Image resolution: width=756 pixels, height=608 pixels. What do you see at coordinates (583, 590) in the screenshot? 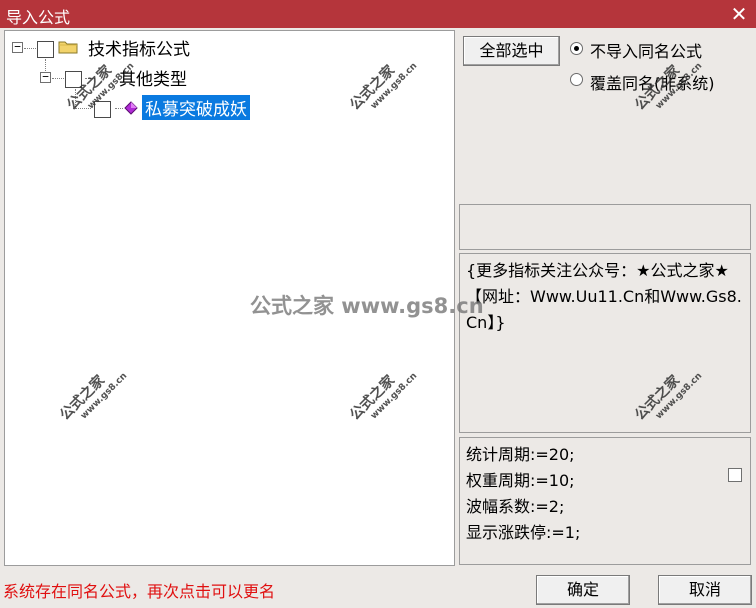
I see `ok-button: 确定` at bounding box center [583, 590].